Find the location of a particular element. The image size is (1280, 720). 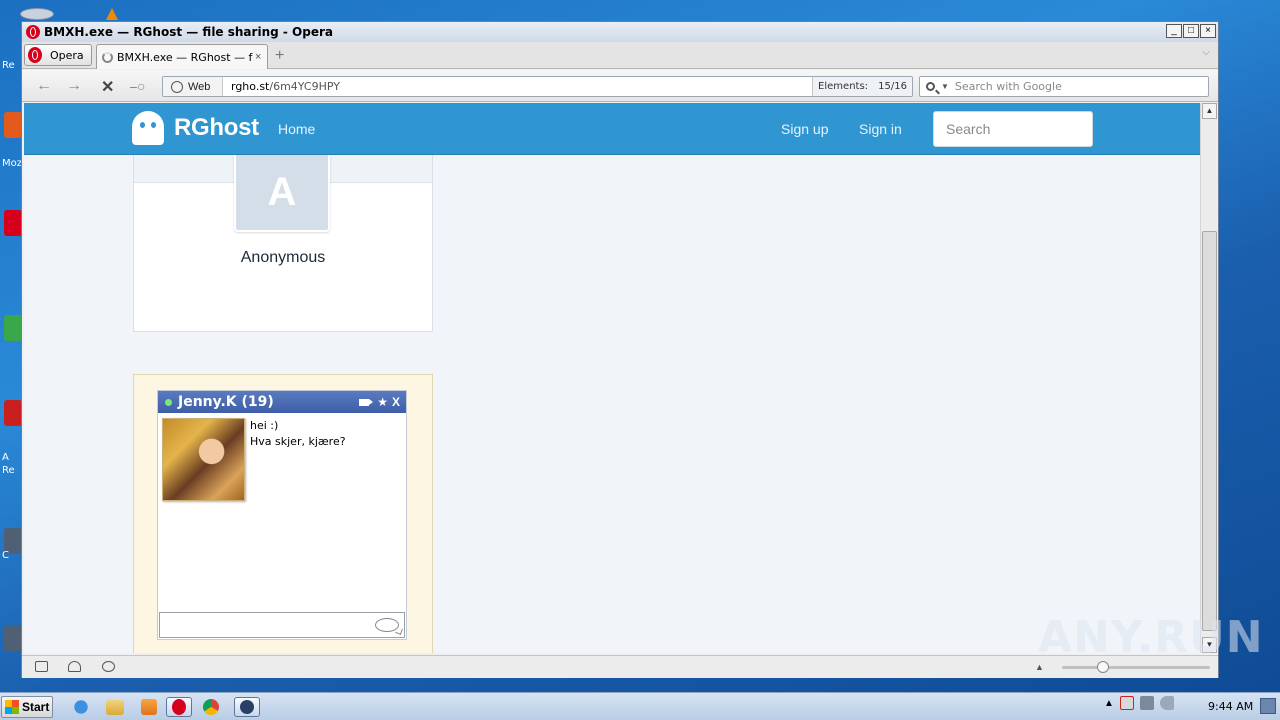

star-icon: ★ is located at coordinates (382, 402).